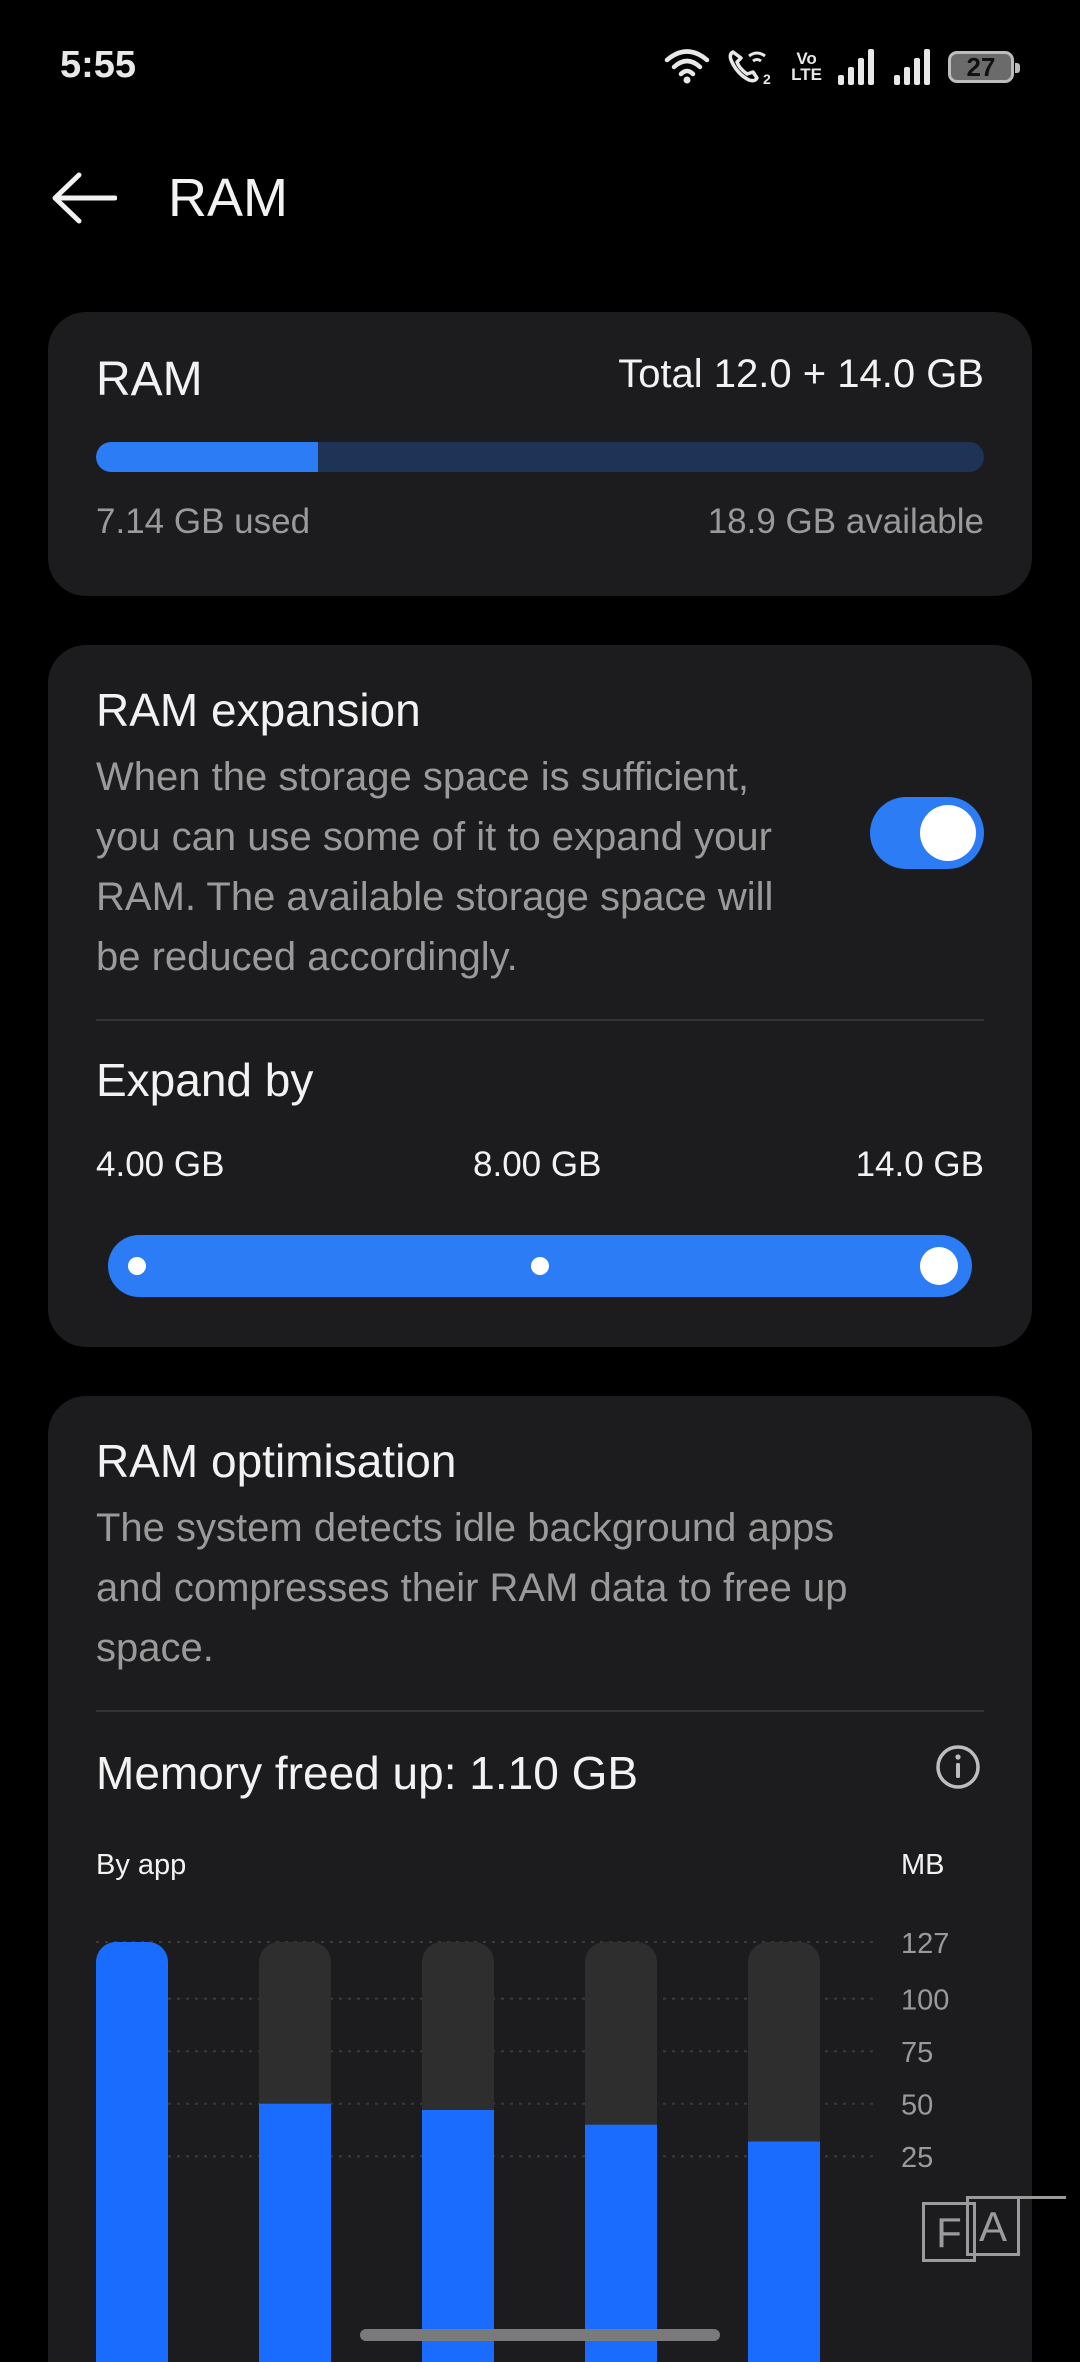  What do you see at coordinates (258, 710) in the screenshot?
I see `ram-expansion-title: RAM expansion` at bounding box center [258, 710].